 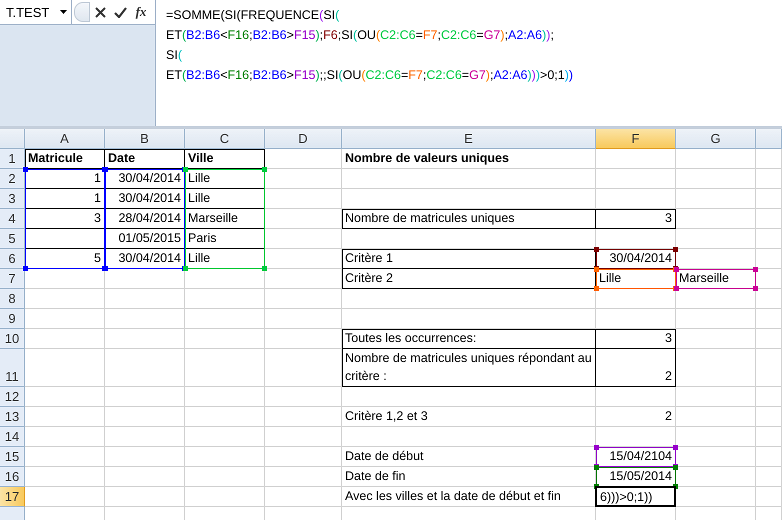 I want to click on table-cell: Date, so click(x=145, y=159).